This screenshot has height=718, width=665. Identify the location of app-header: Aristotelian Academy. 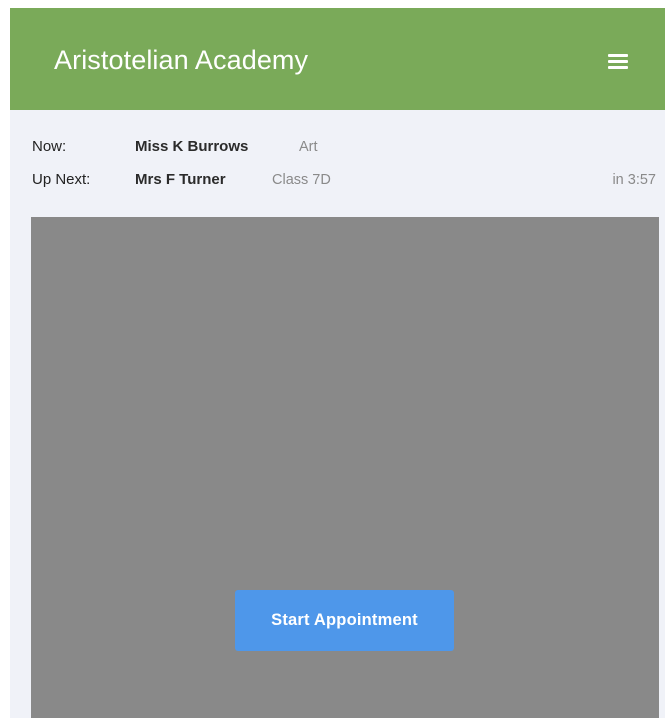
(337, 59).